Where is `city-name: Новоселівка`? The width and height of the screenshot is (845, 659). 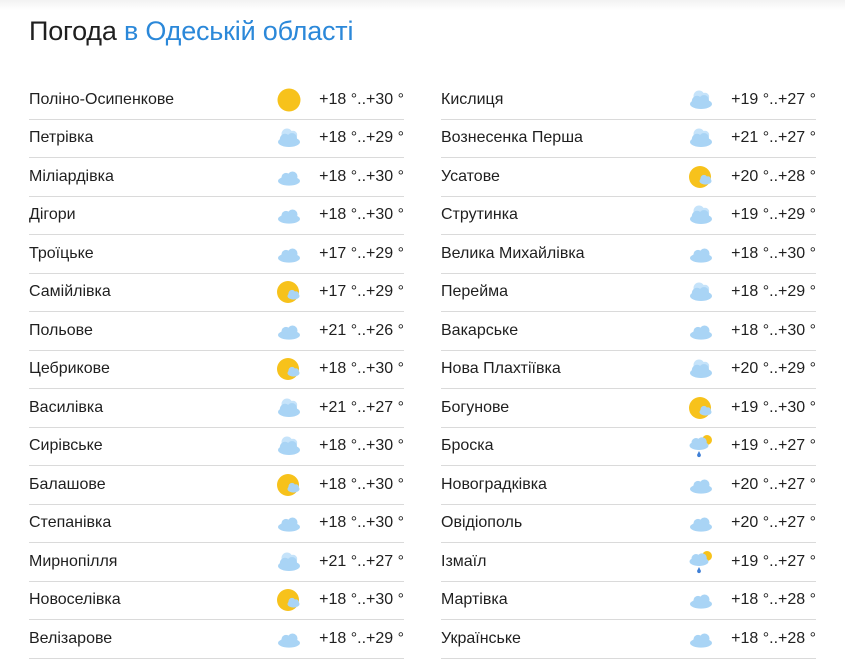 city-name: Новоселівка is located at coordinates (152, 600).